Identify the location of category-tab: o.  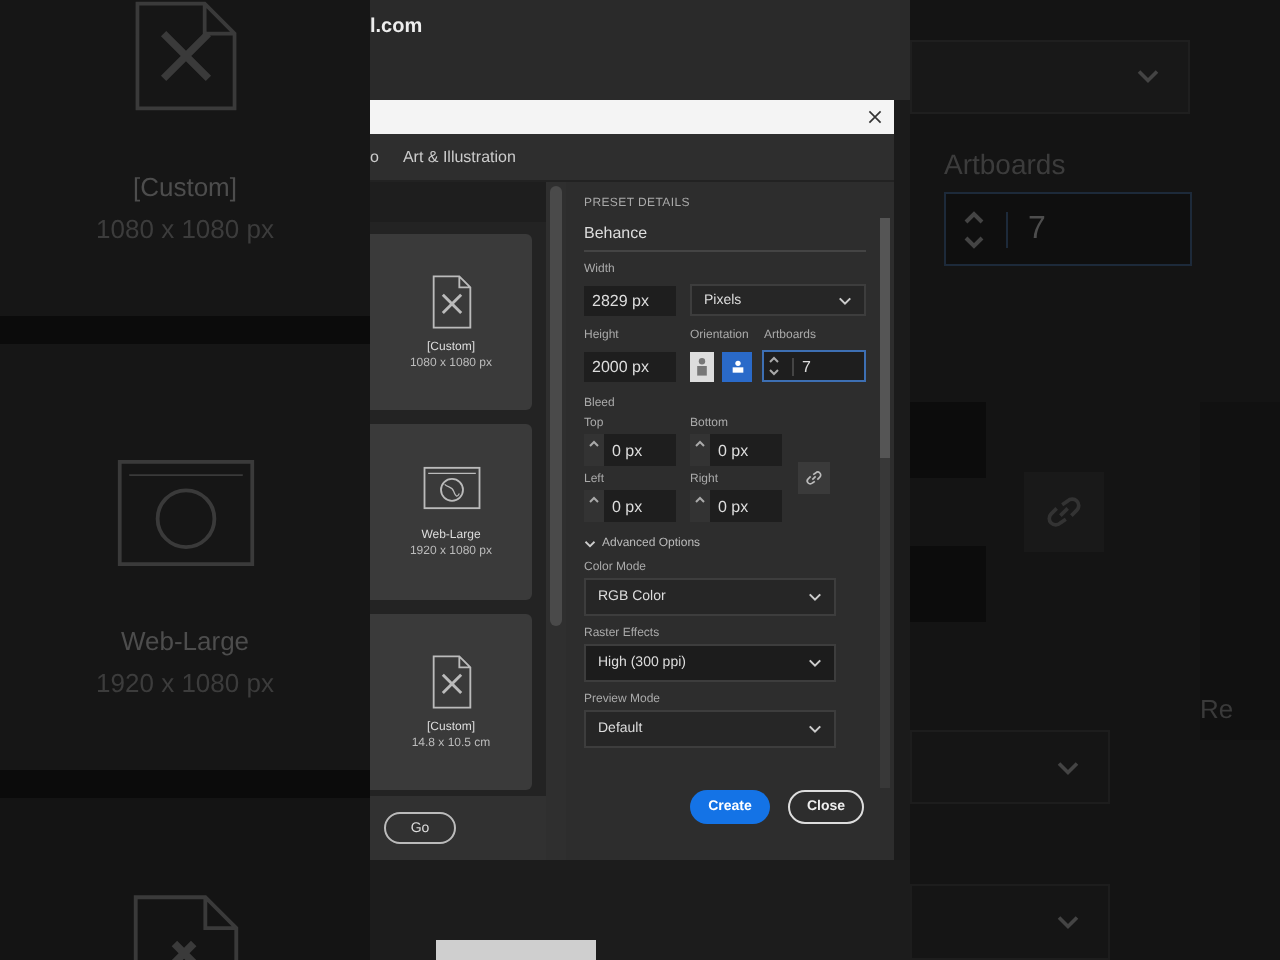
(374, 157).